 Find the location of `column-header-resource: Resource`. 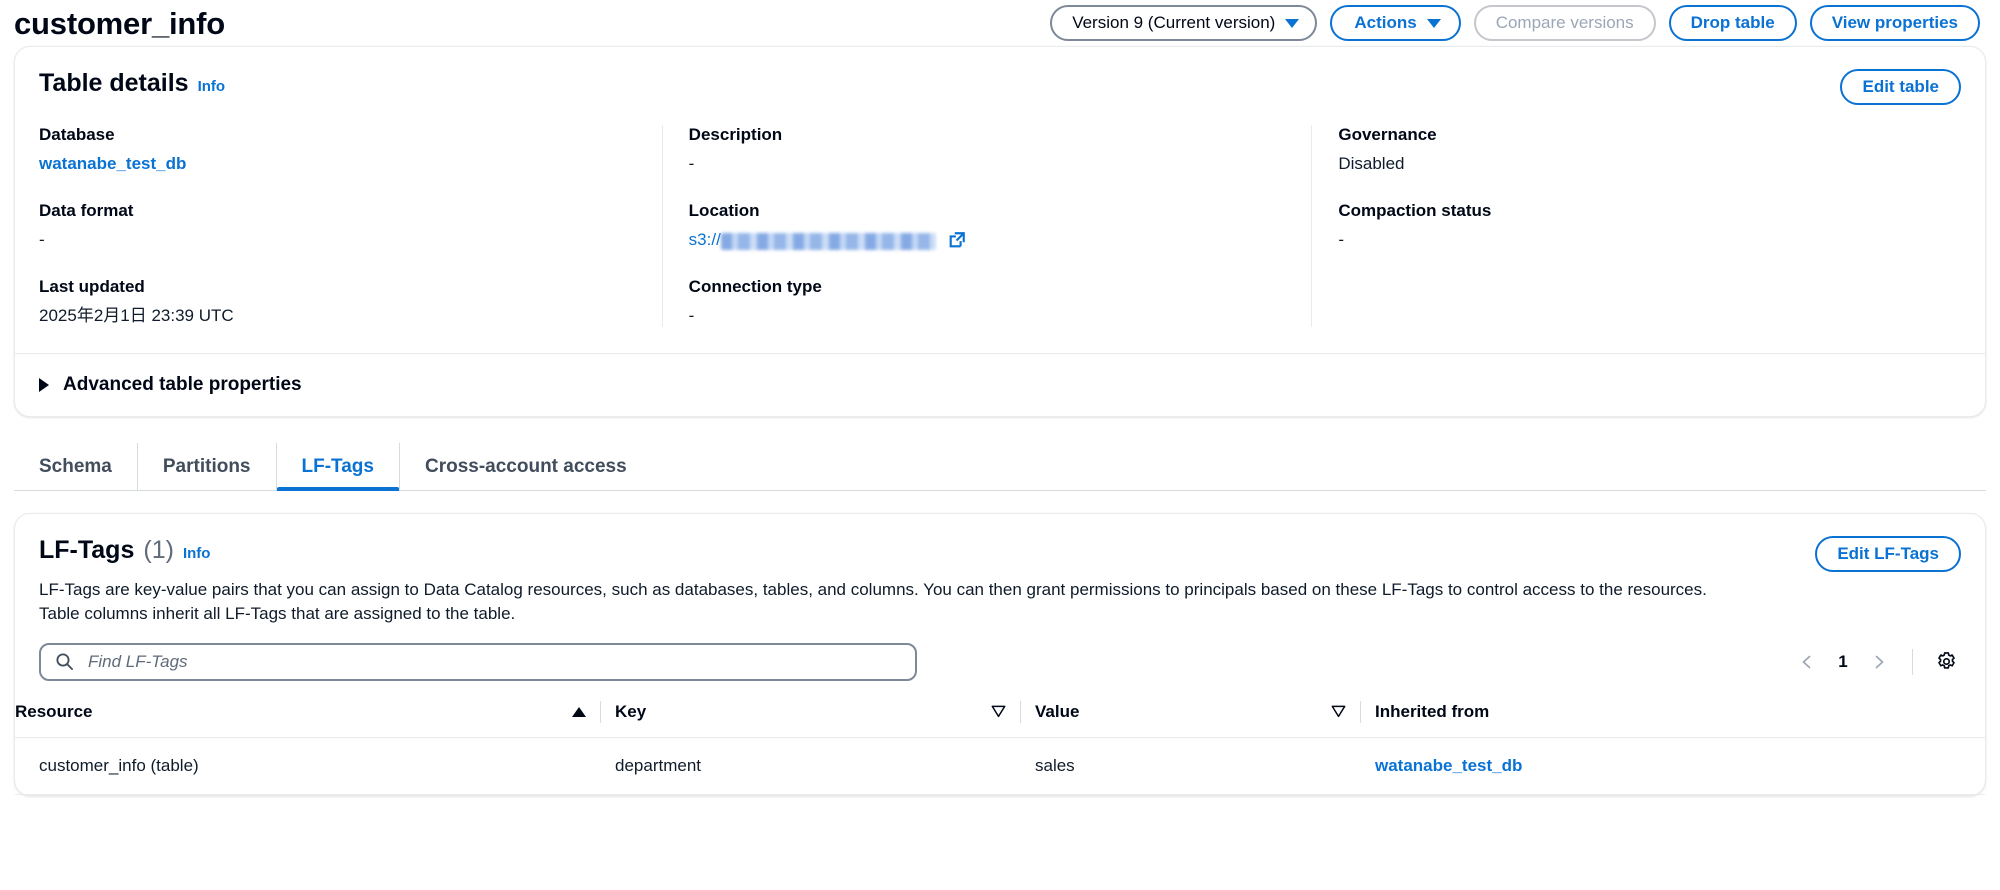

column-header-resource: Resource is located at coordinates (315, 715).